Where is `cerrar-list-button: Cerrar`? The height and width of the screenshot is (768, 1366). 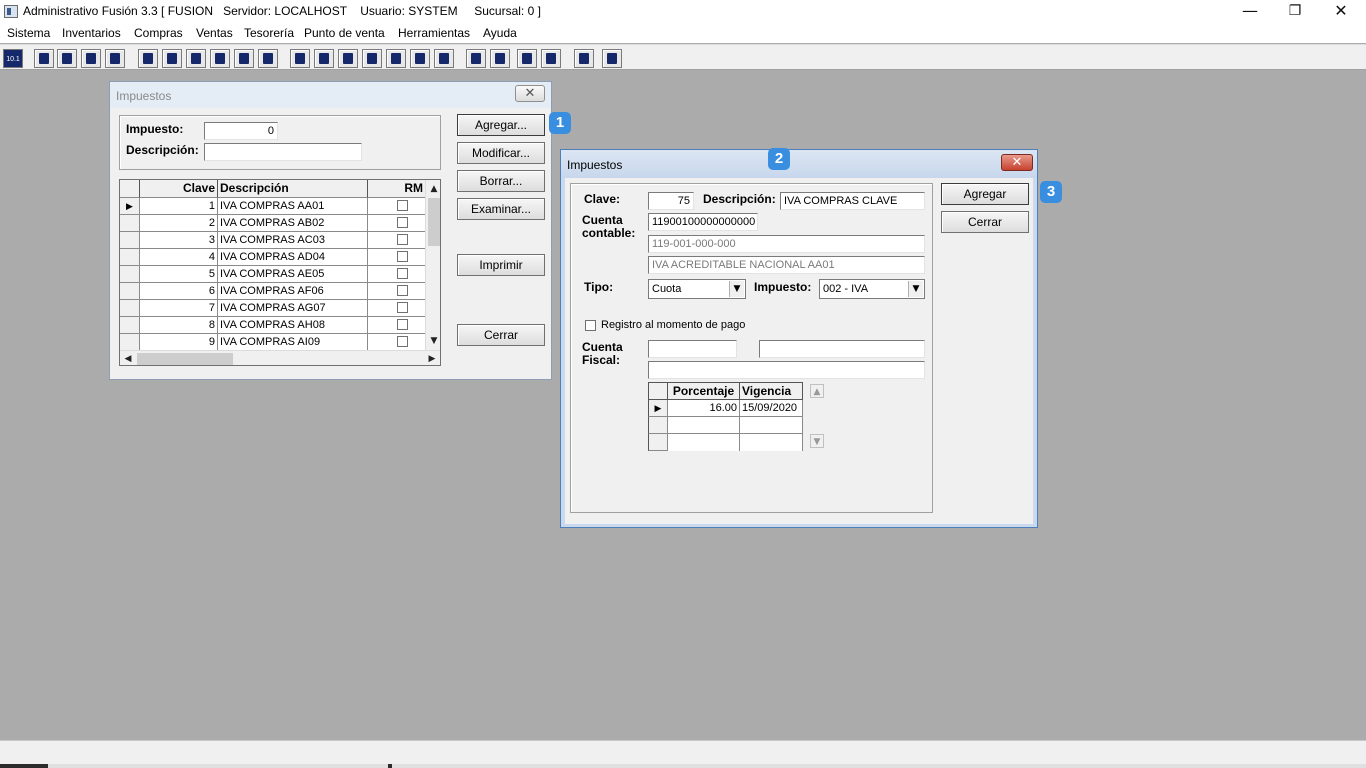
cerrar-list-button: Cerrar is located at coordinates (501, 335).